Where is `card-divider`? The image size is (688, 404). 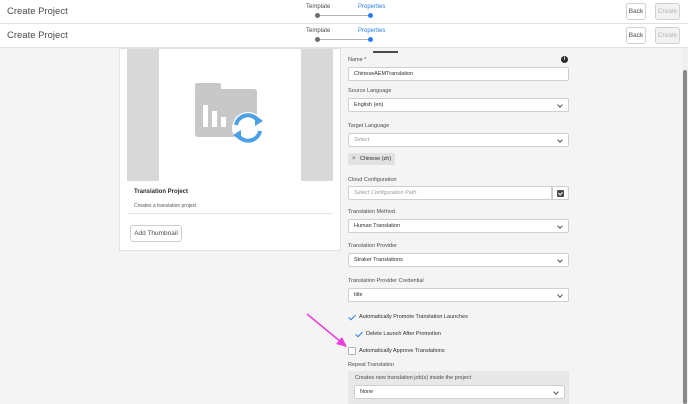
card-divider is located at coordinates (230, 213).